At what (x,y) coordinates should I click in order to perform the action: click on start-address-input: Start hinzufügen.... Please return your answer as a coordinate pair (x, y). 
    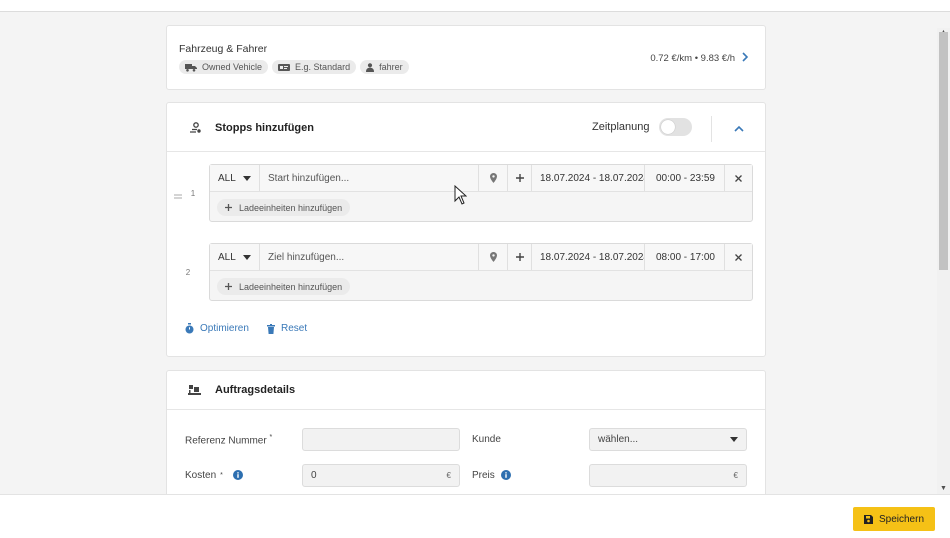
    Looking at the image, I should click on (369, 178).